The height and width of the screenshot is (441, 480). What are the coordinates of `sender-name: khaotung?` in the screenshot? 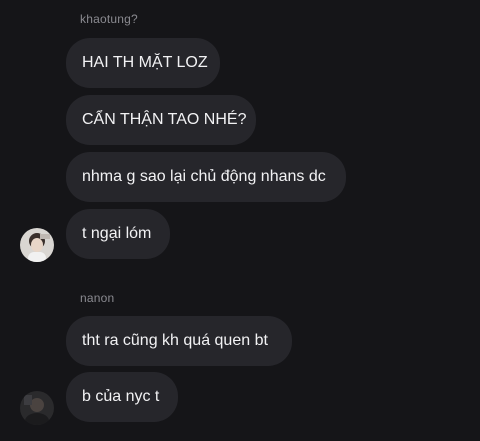 It's located at (109, 19).